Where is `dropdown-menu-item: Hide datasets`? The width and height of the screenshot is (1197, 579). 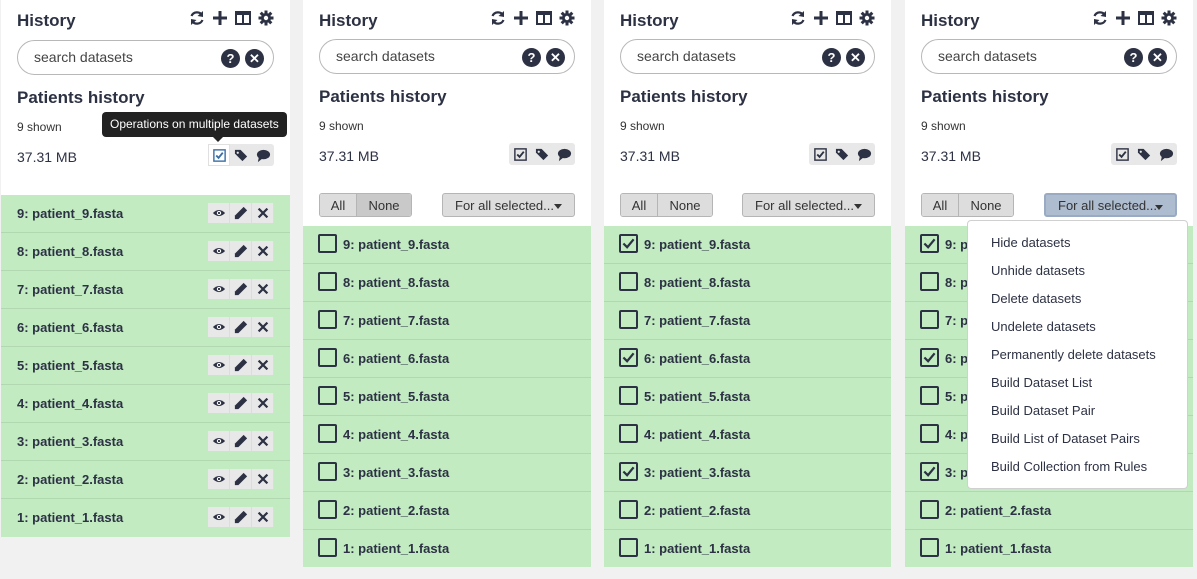 dropdown-menu-item: Hide datasets is located at coordinates (1077, 242).